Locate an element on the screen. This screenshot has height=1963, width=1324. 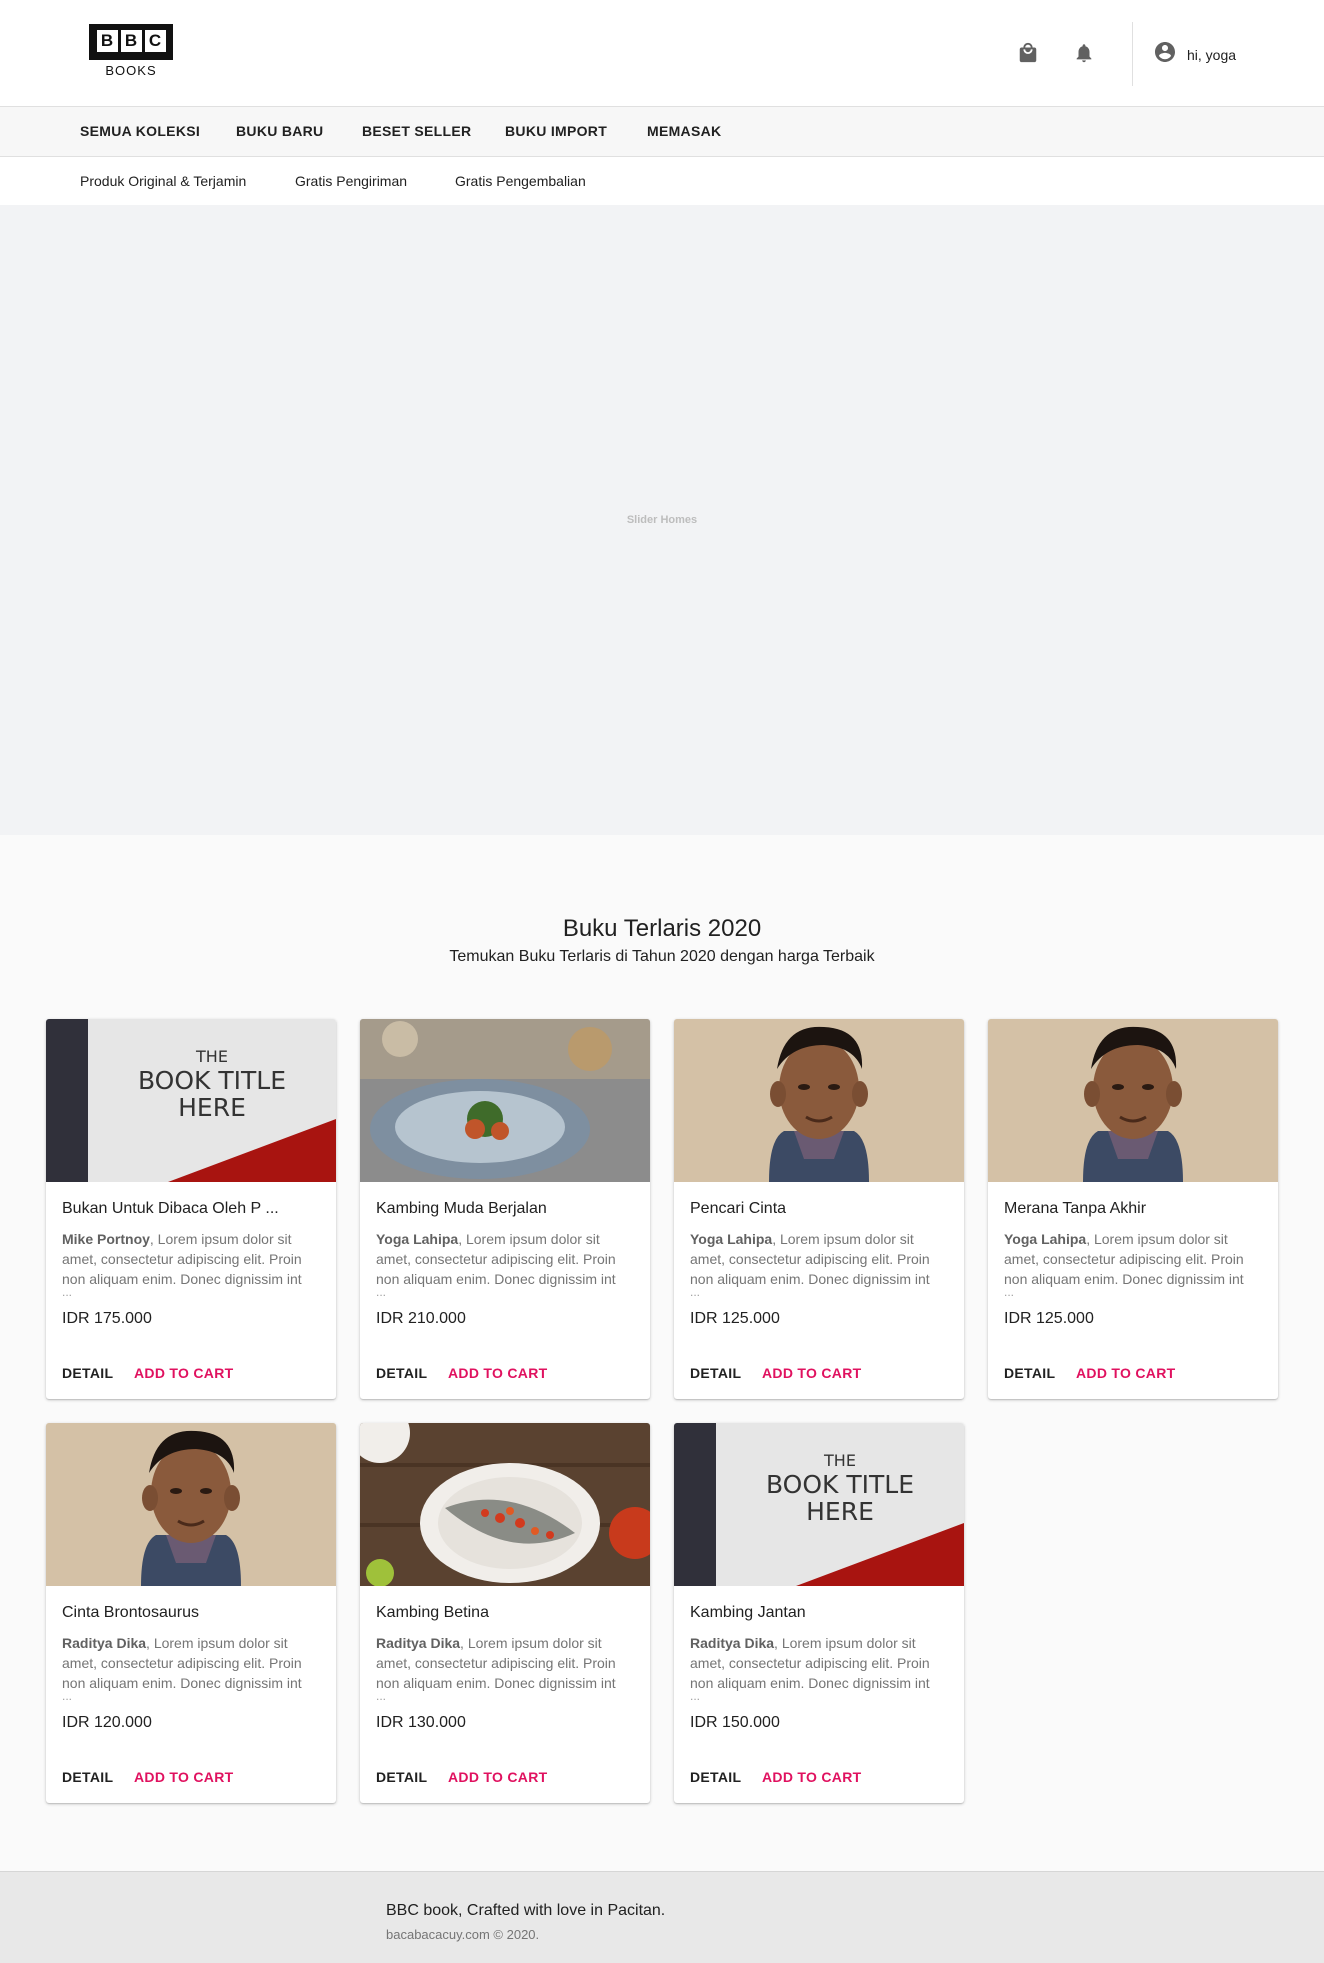
slider-placeholder-label: Slider Homes is located at coordinates (662, 520).